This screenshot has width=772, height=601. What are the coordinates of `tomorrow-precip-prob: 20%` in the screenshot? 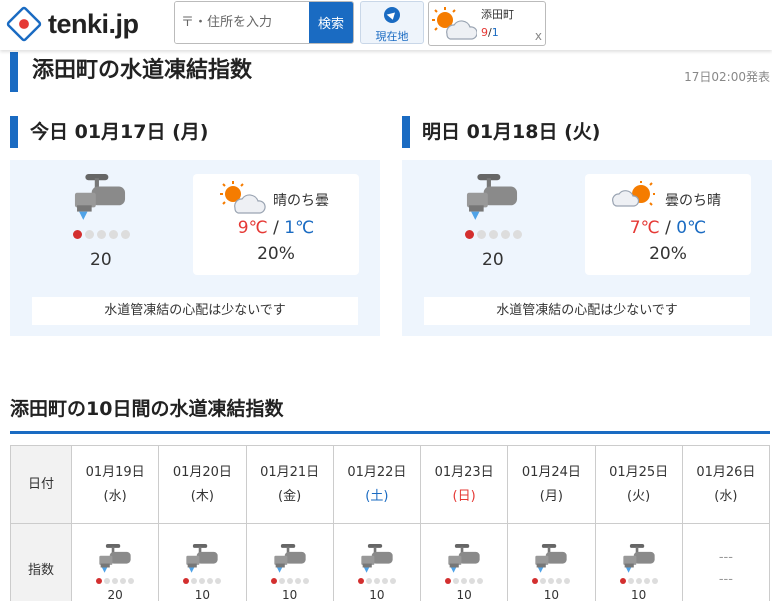 It's located at (668, 254).